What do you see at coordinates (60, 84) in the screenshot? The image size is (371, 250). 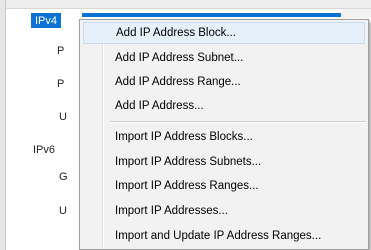 I see `tree-item-p2: P` at bounding box center [60, 84].